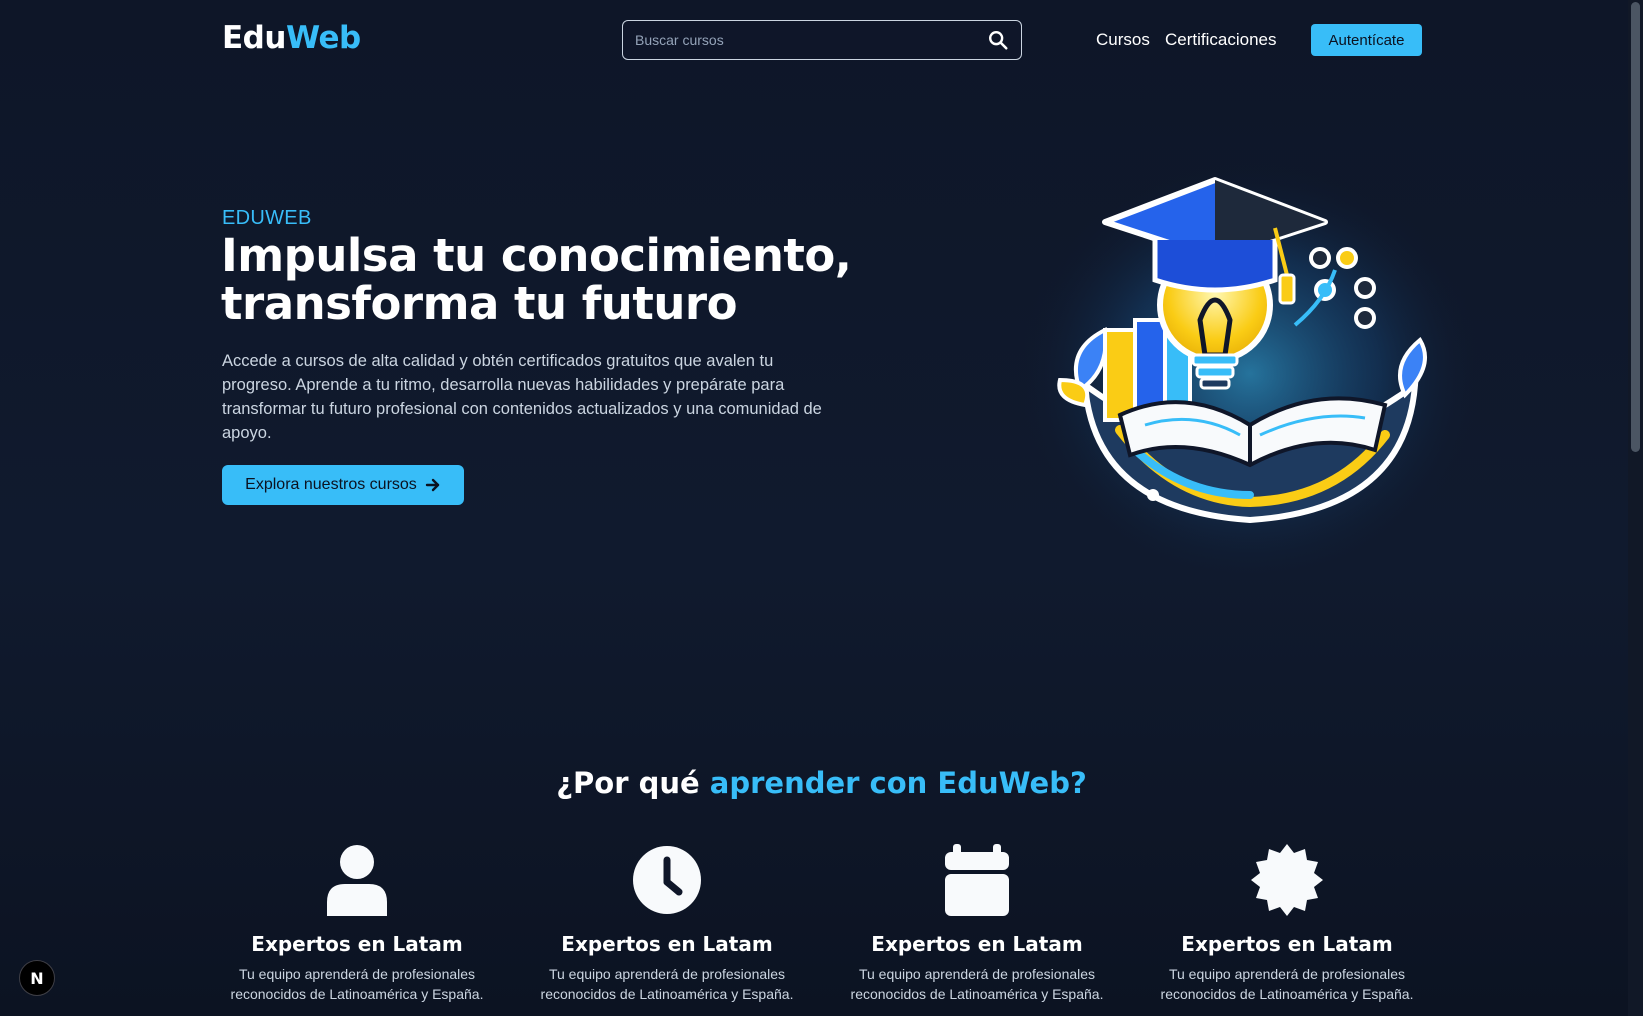 The height and width of the screenshot is (1016, 1643). I want to click on clock-icon, so click(667, 880).